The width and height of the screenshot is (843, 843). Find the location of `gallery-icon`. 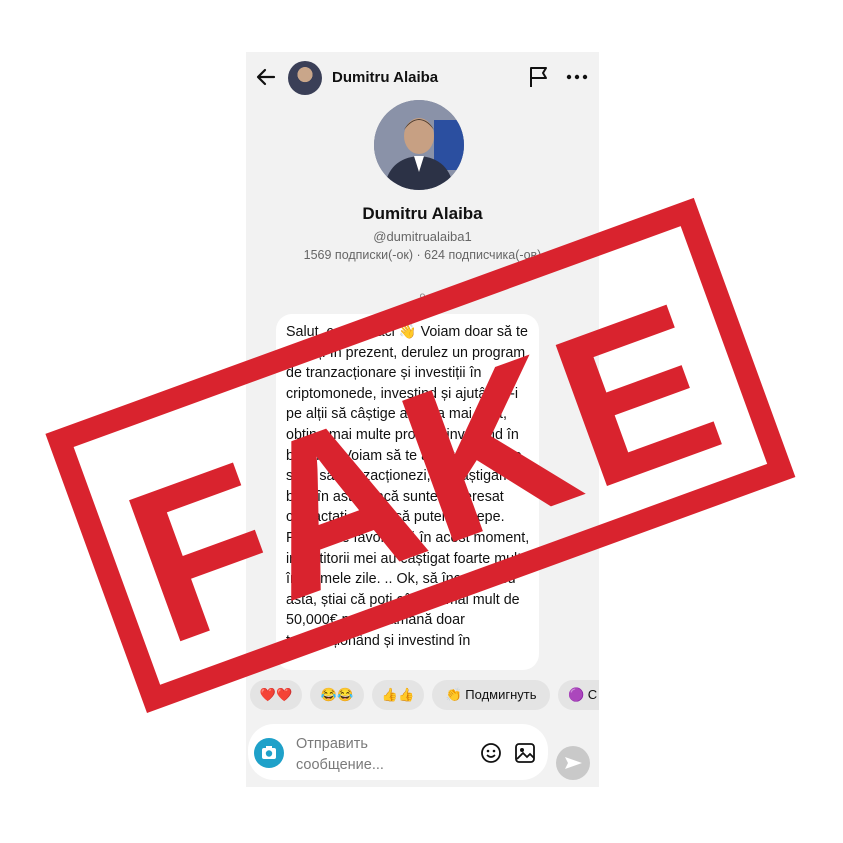

gallery-icon is located at coordinates (525, 753).